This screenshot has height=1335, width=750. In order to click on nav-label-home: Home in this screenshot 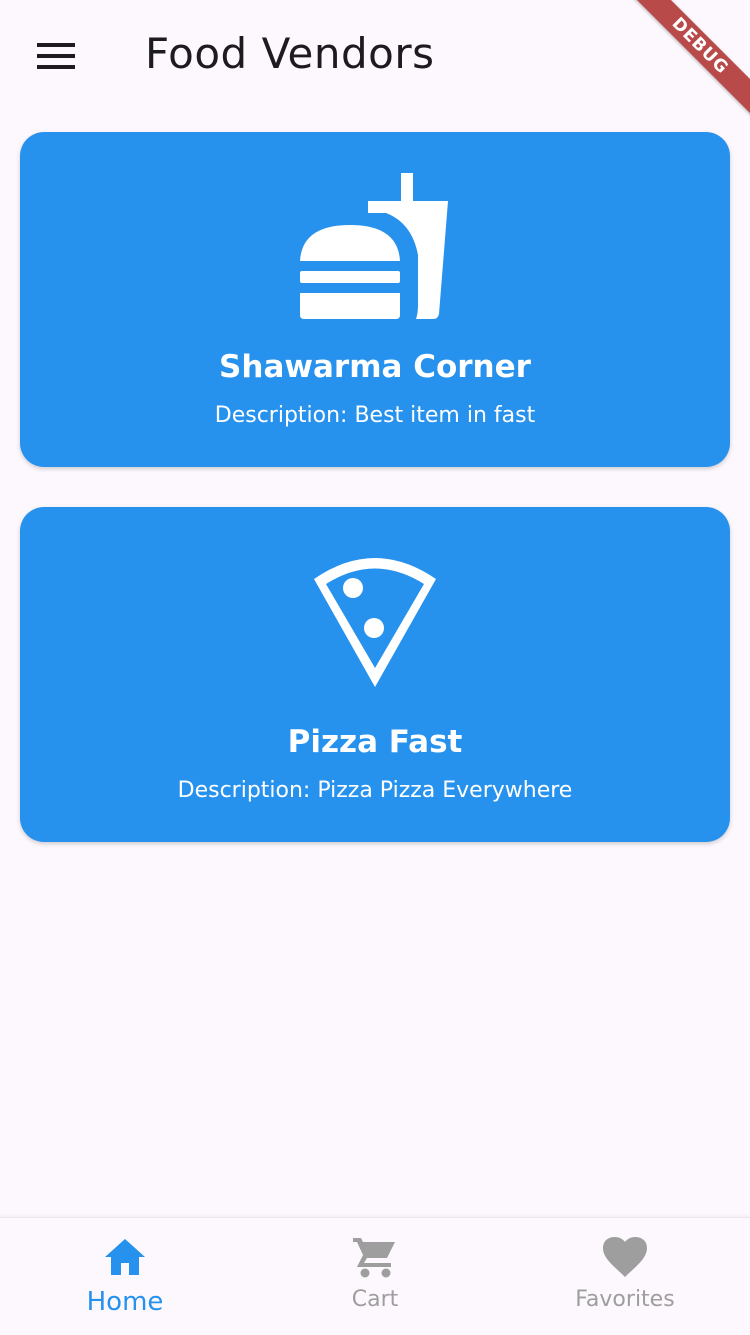, I will do `click(125, 1302)`.